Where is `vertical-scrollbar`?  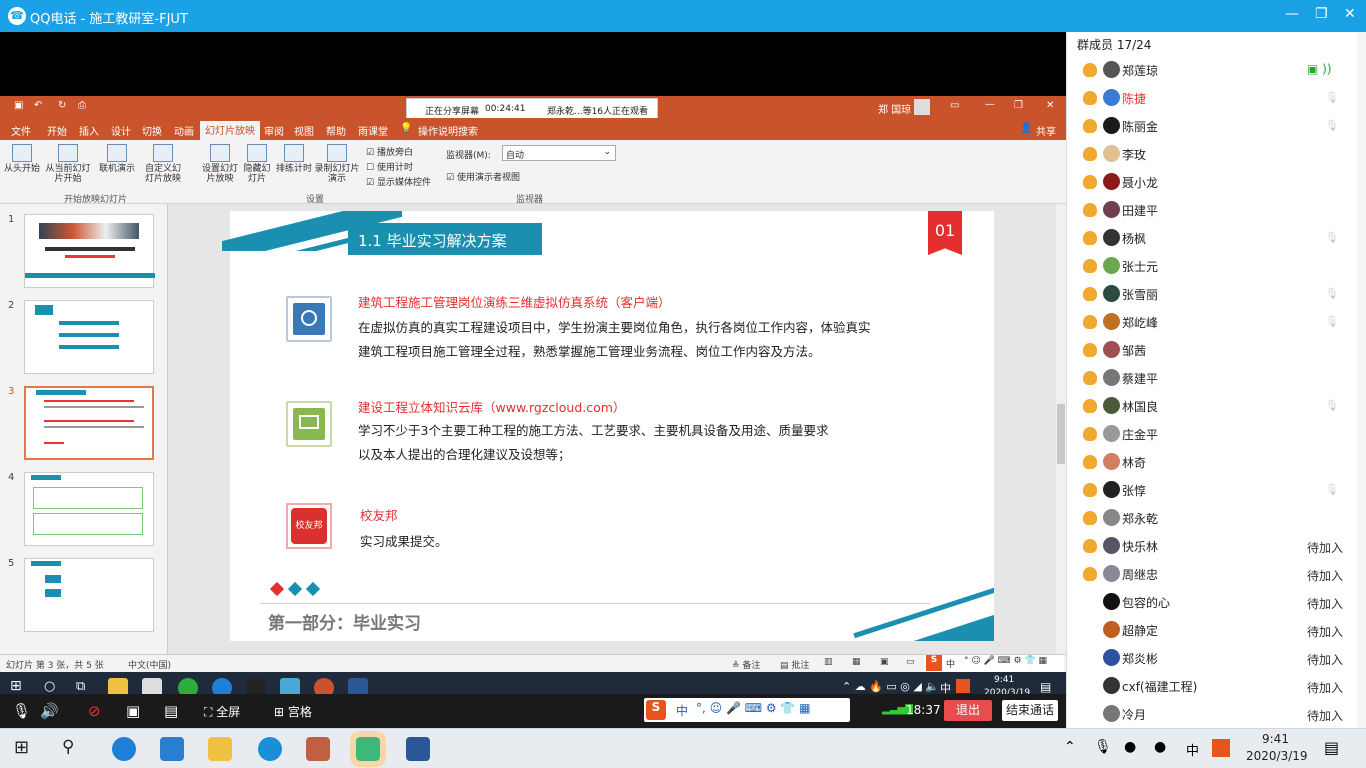
vertical-scrollbar is located at coordinates (1061, 429).